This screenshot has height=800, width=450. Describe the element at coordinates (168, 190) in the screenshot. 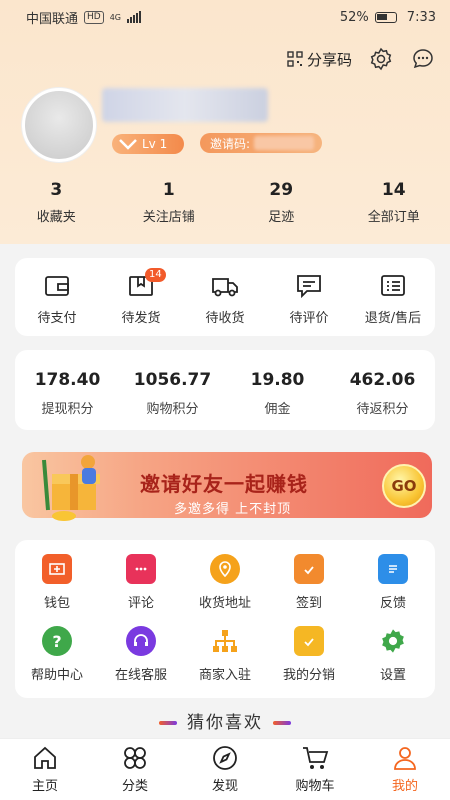

I see `stat-num: 1` at that location.